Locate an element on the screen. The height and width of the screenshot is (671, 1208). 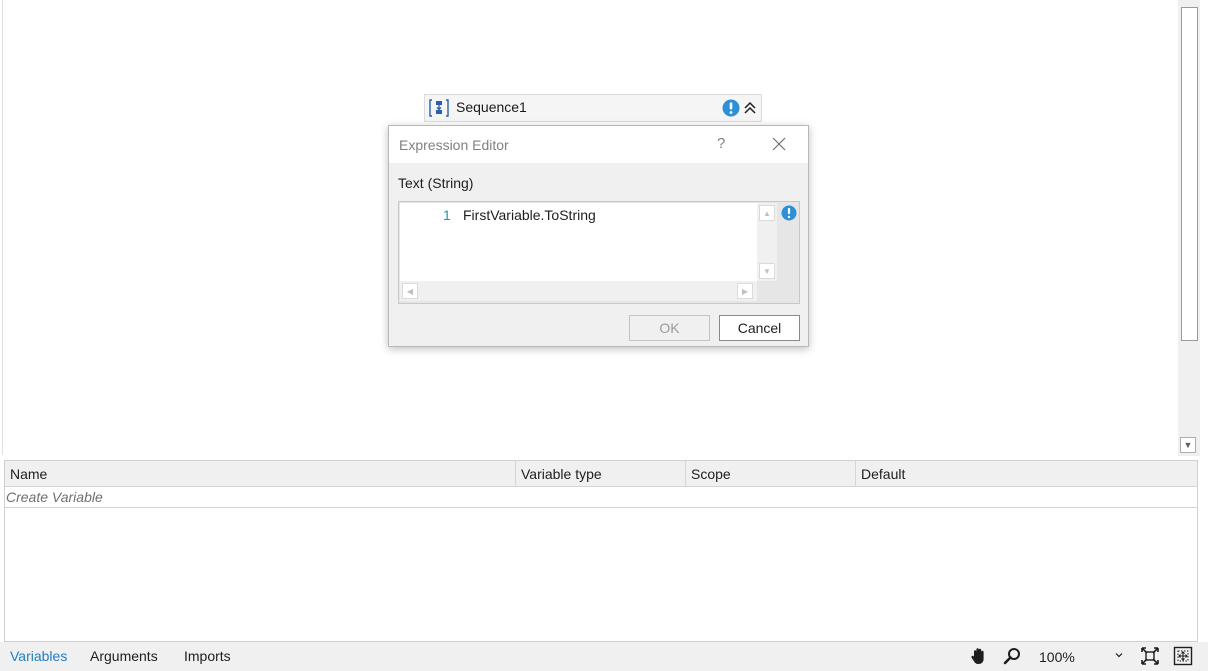
create-variable-row: Create Variable is located at coordinates (601, 497).